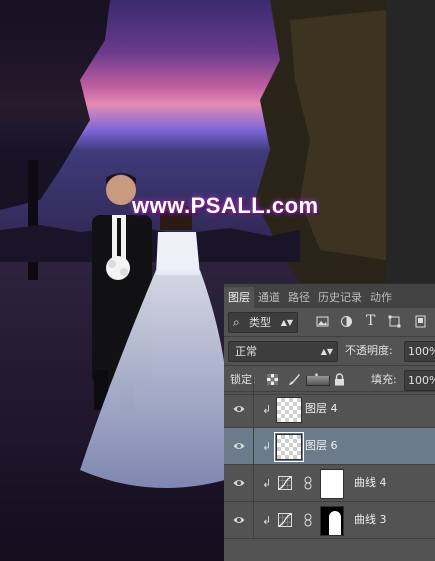 The image size is (435, 561). I want to click on opacity-input: 100%, so click(419, 351).